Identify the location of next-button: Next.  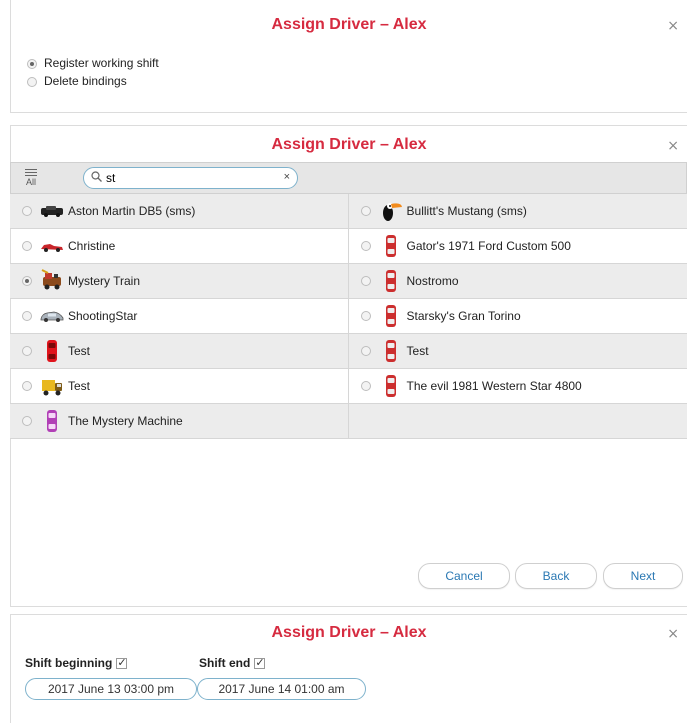
(643, 576).